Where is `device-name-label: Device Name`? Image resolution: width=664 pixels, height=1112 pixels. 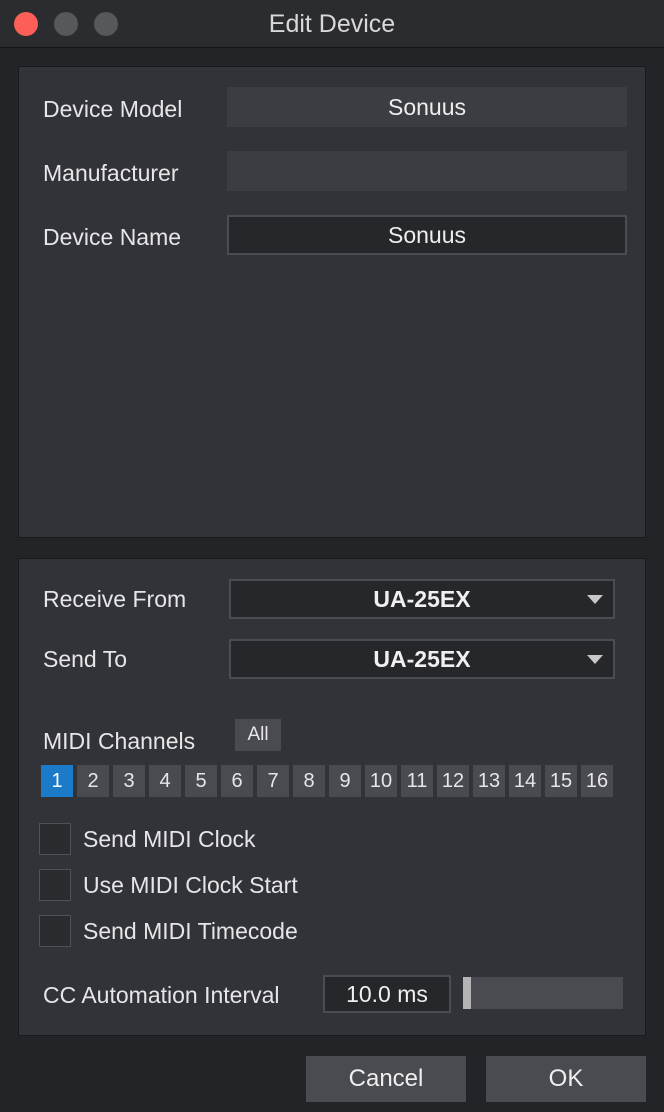
device-name-label: Device Name is located at coordinates (112, 237).